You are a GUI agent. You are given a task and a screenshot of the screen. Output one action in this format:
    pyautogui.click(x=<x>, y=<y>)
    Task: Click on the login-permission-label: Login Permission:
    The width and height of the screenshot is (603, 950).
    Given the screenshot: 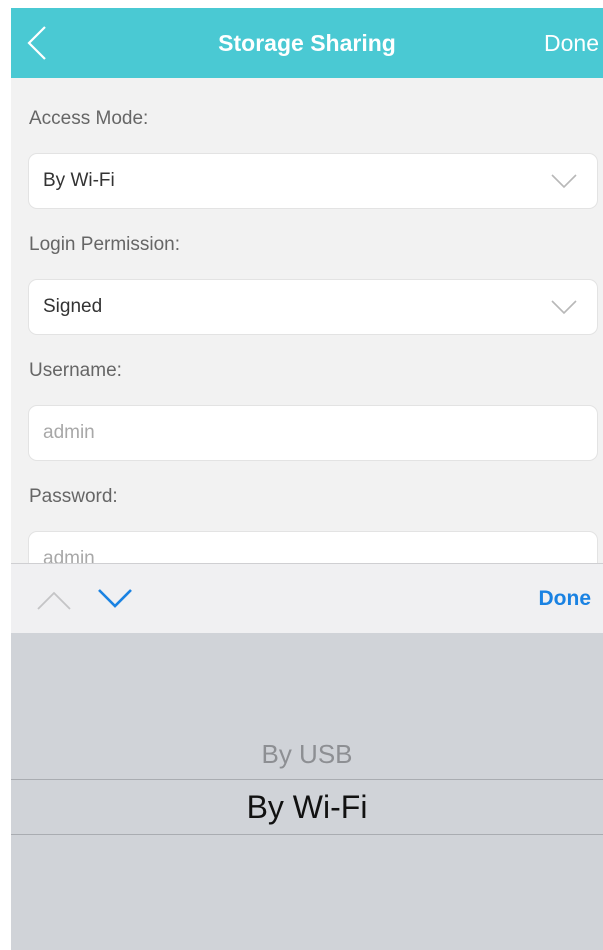 What is the action you would take?
    pyautogui.click(x=105, y=244)
    